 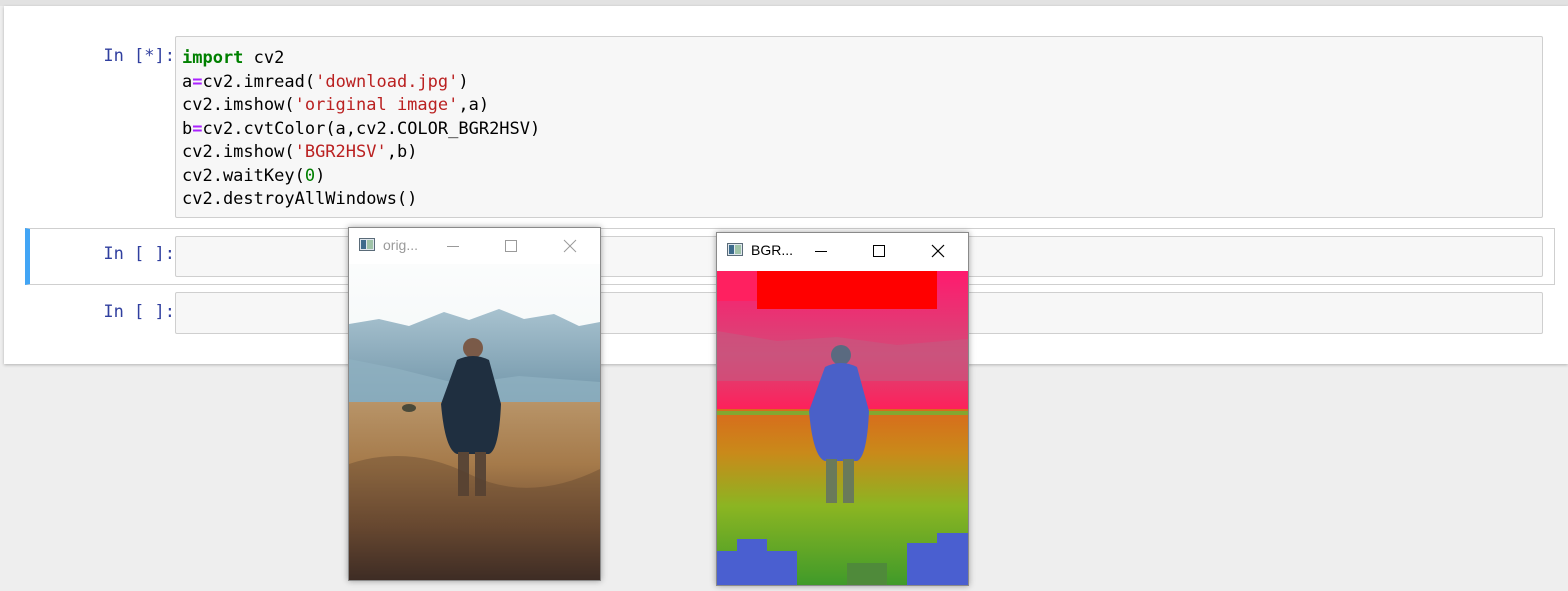 I want to click on original-image, so click(x=474, y=422).